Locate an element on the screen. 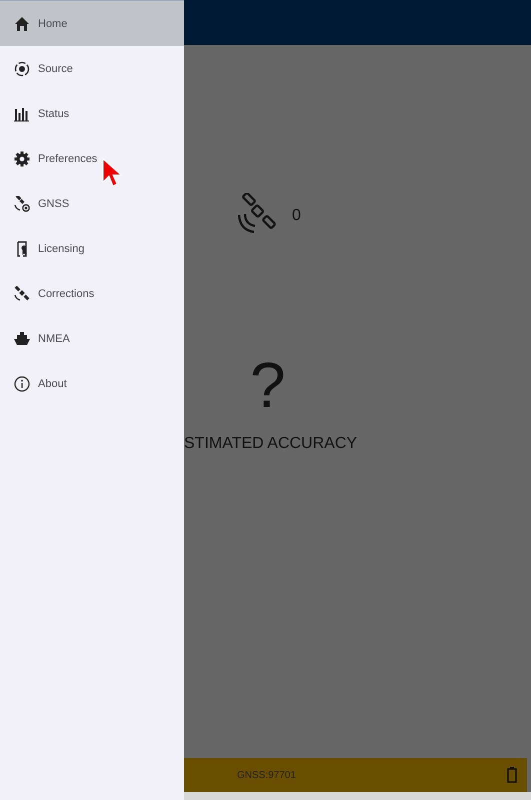  nav-item: Corrections is located at coordinates (92, 293).